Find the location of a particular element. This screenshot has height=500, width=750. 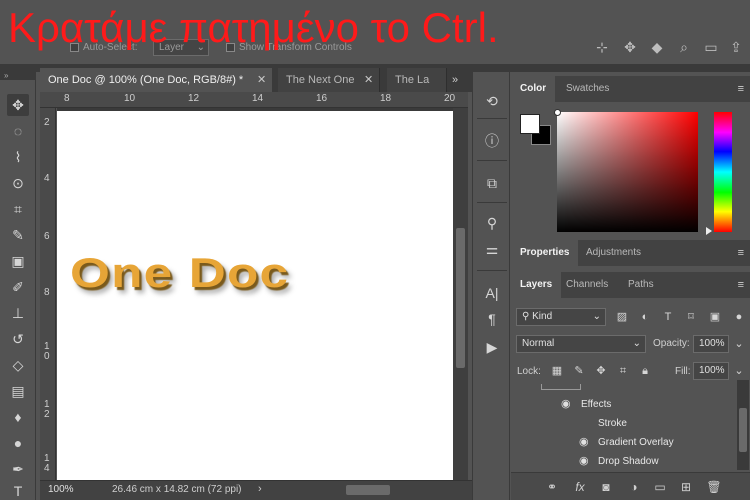

eyedropper-tool-icon: ✎ is located at coordinates (18, 235).